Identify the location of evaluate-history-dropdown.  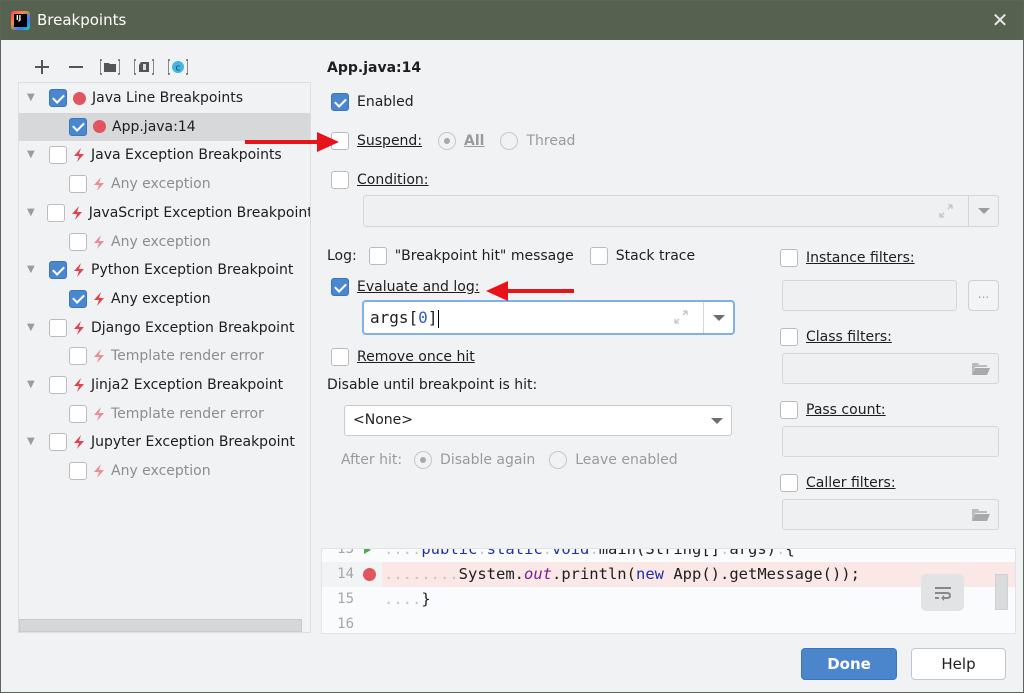
(718, 317).